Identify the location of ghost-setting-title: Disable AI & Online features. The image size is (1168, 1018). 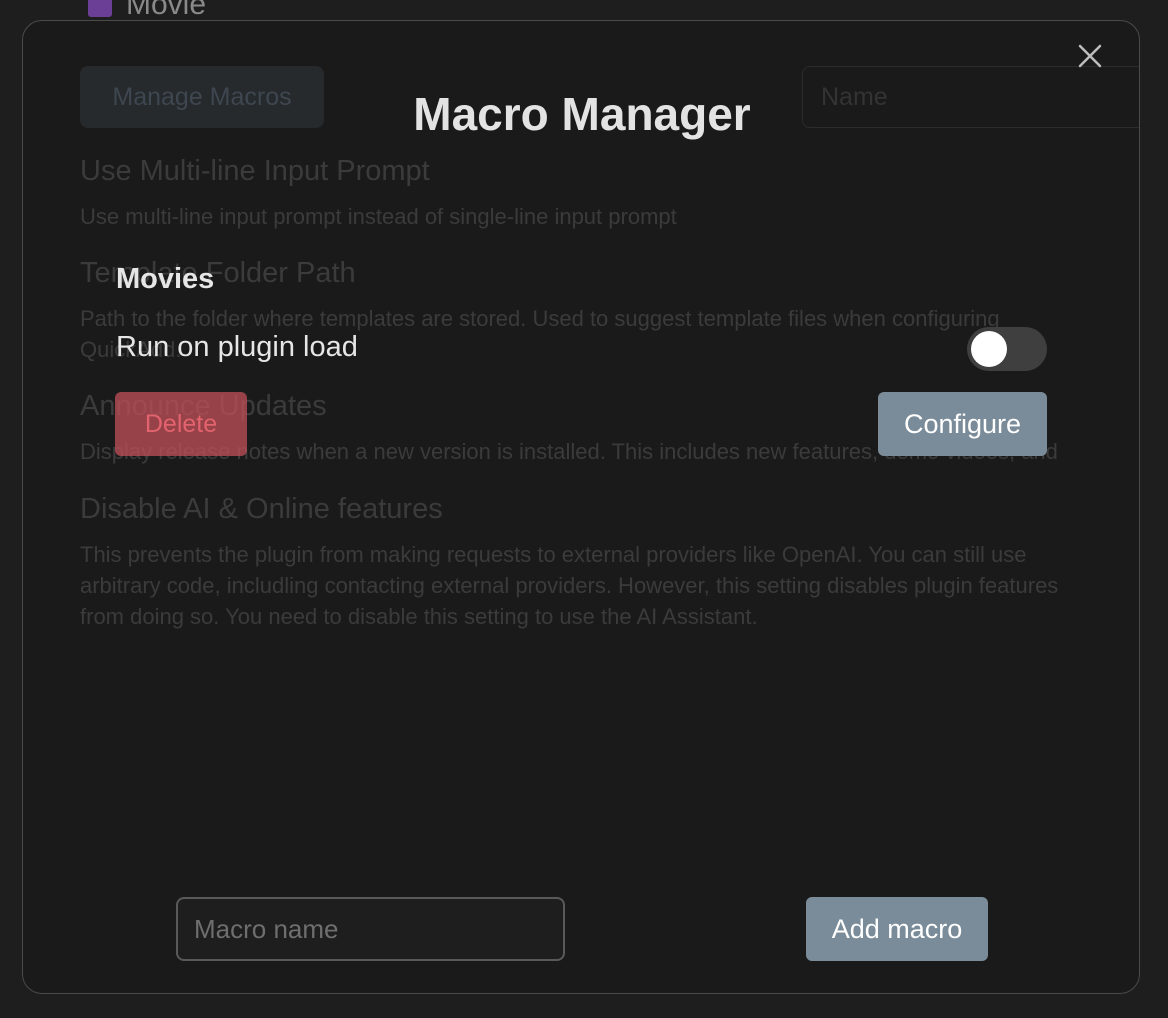
(261, 509).